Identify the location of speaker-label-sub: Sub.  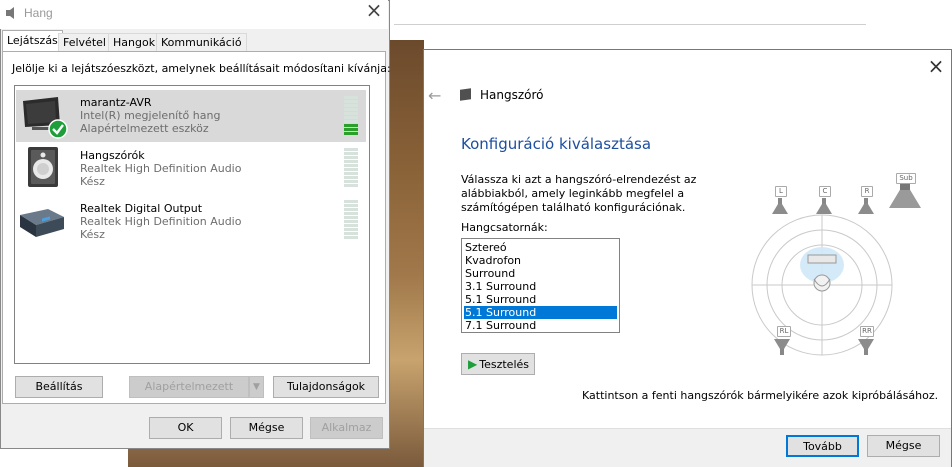
(906, 178).